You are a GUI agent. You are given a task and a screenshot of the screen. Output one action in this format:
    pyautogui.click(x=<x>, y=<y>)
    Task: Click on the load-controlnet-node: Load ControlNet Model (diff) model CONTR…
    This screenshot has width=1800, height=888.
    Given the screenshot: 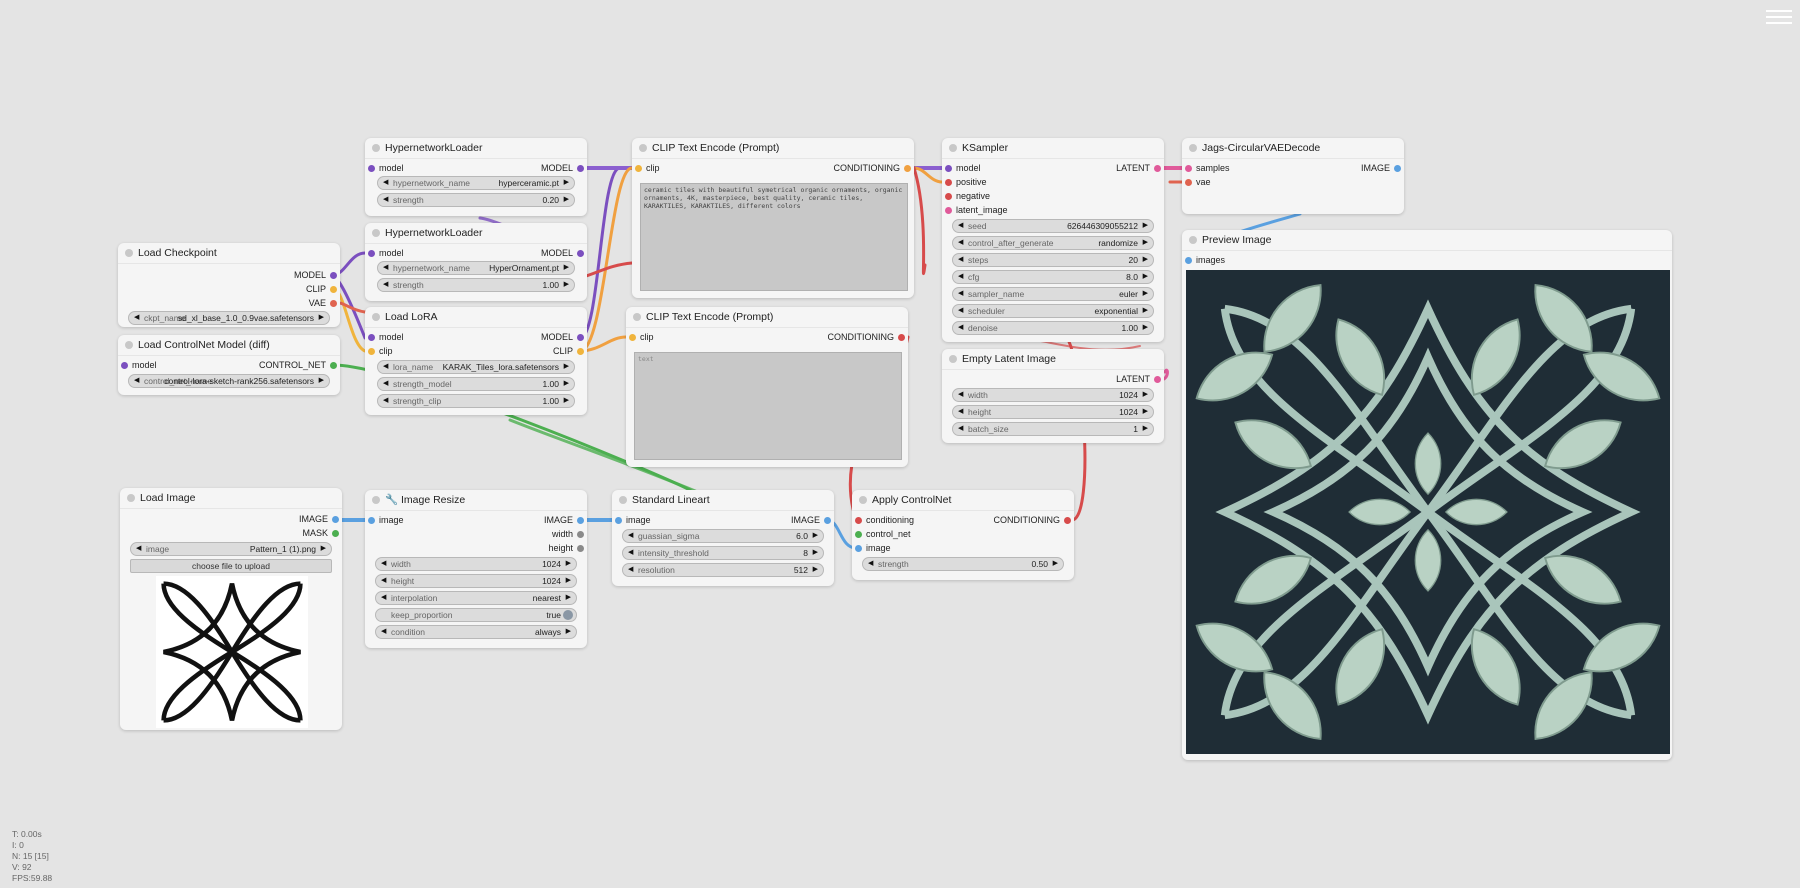 What is the action you would take?
    pyautogui.click(x=229, y=365)
    